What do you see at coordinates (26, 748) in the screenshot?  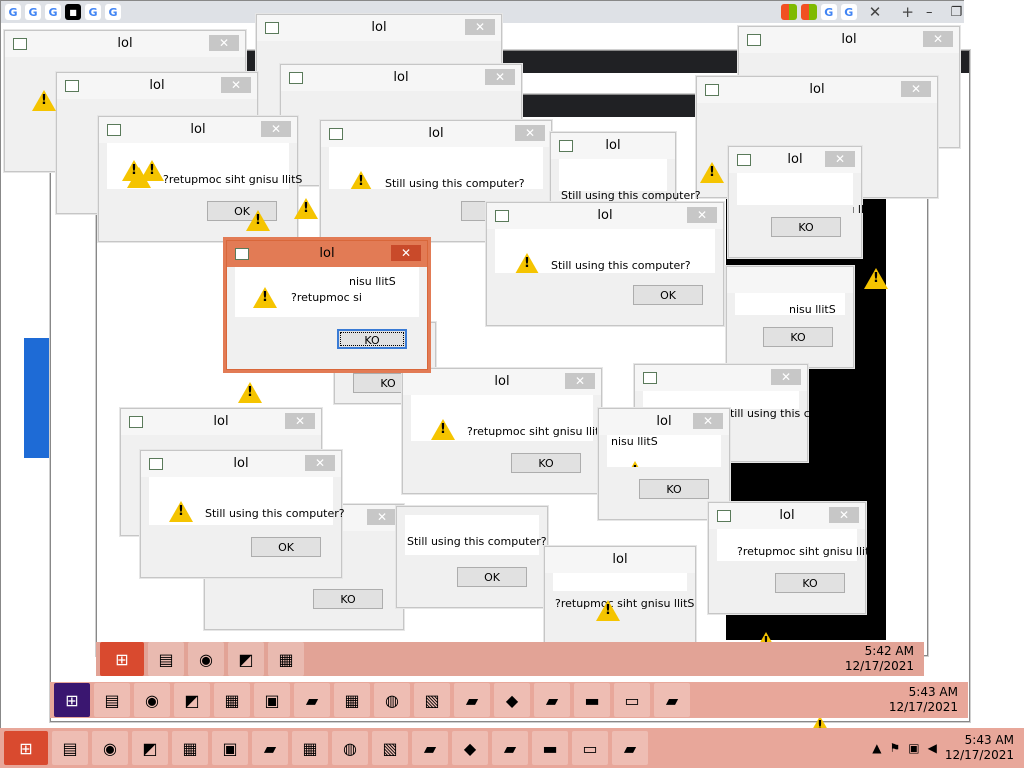 I see `start-button: ⊞` at bounding box center [26, 748].